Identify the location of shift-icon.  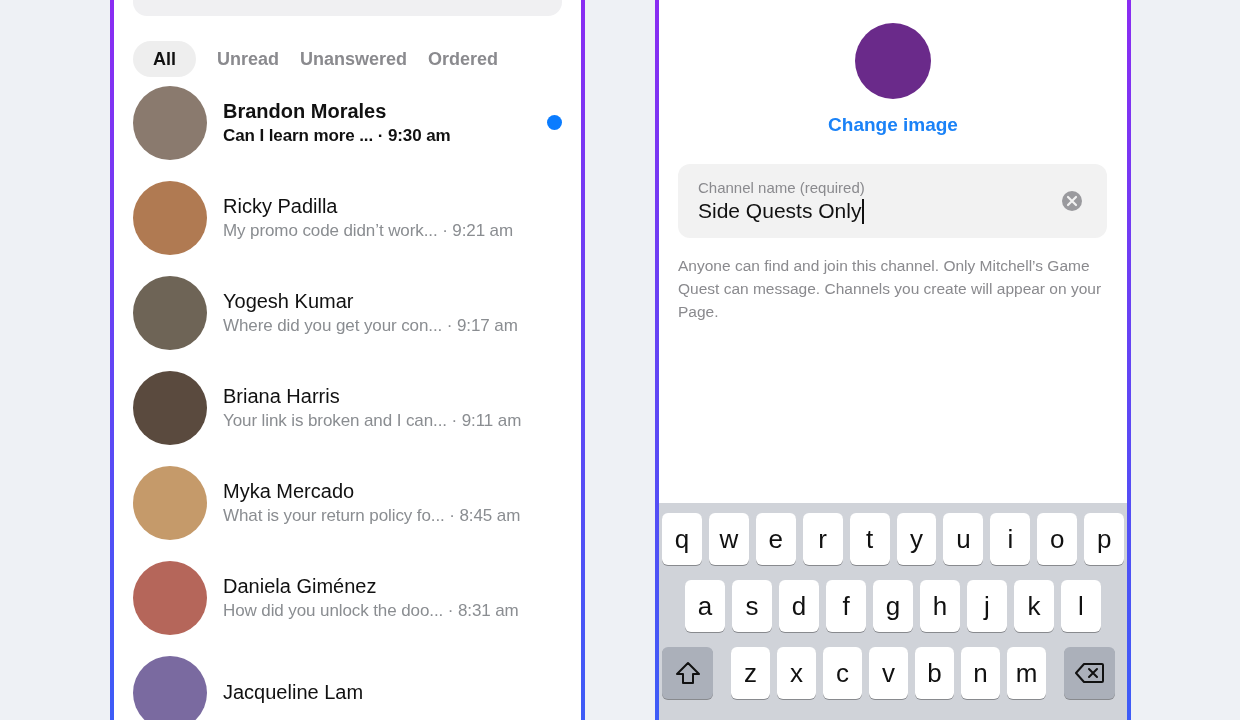
(687, 673).